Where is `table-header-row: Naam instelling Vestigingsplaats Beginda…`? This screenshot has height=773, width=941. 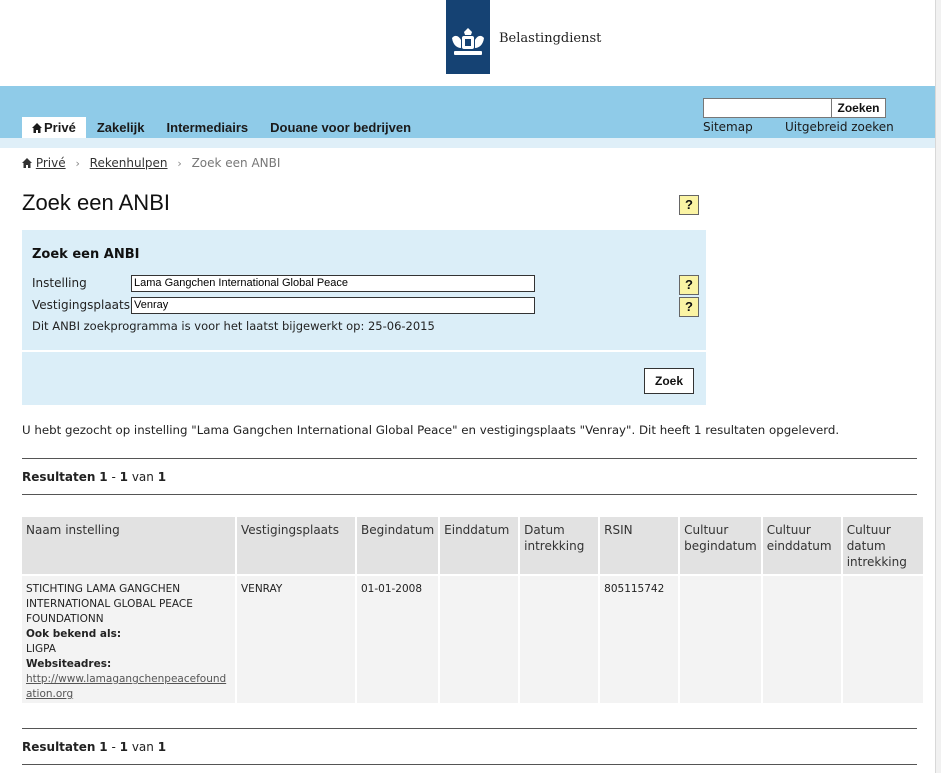 table-header-row: Naam instelling Vestigingsplaats Beginda… is located at coordinates (472, 545).